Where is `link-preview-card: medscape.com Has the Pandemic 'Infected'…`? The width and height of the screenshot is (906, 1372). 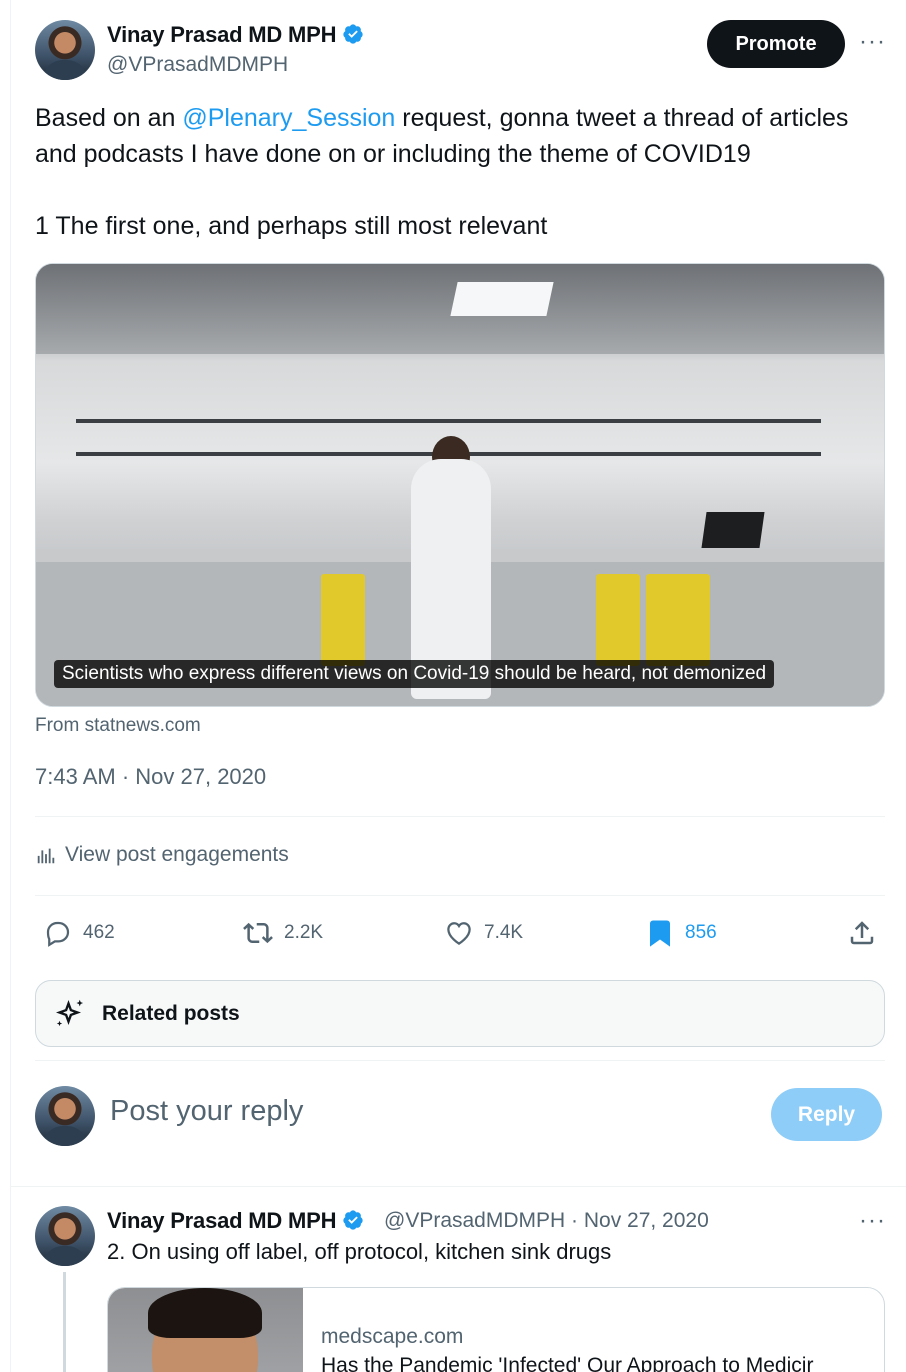 link-preview-card: medscape.com Has the Pandemic 'Infected'… is located at coordinates (496, 1329).